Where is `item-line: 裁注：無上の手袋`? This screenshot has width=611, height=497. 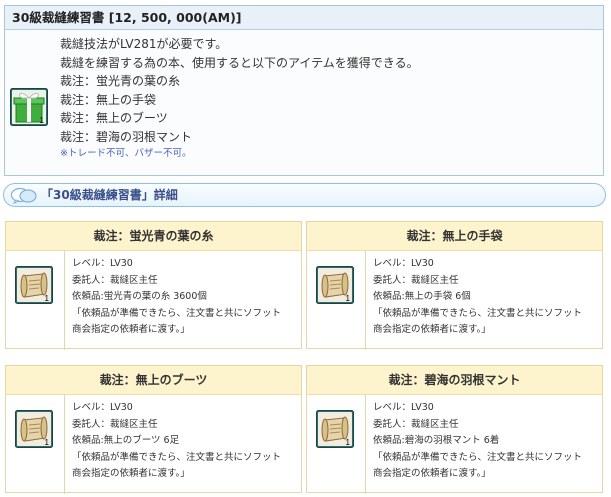
item-line: 裁注：無上の手袋 is located at coordinates (108, 99).